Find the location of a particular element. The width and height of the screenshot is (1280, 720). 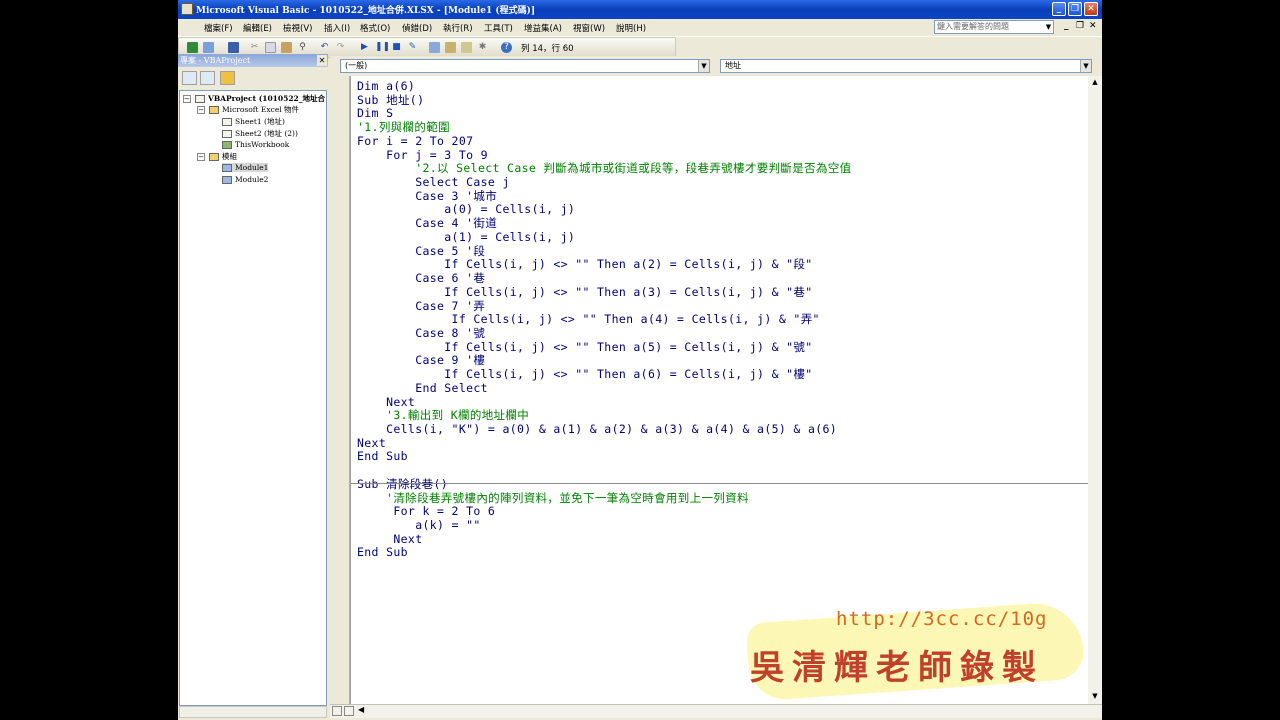

code-line: Case 4 '街道 is located at coordinates (427, 223).